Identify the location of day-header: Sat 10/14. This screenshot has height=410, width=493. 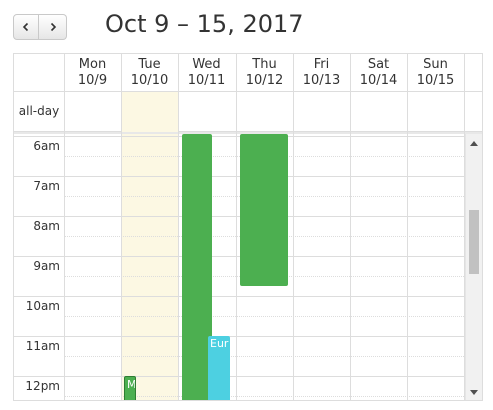
(378, 73).